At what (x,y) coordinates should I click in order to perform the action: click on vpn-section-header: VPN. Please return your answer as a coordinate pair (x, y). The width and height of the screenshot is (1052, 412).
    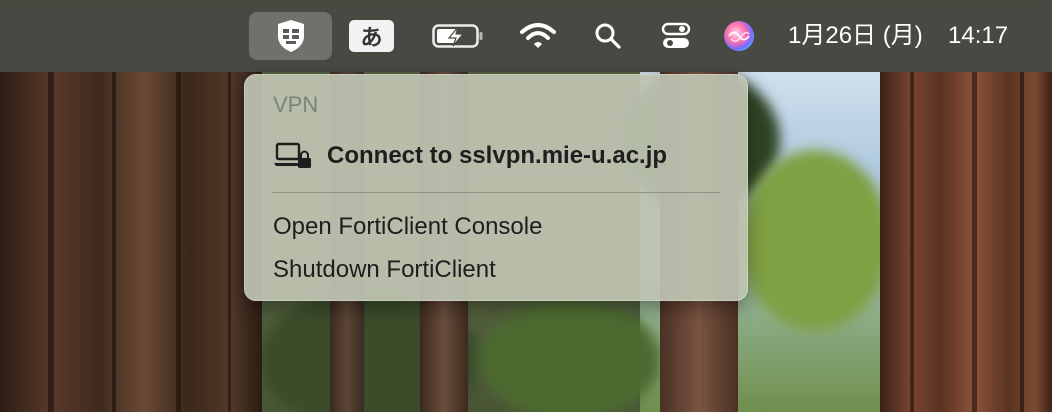
    Looking at the image, I should click on (296, 104).